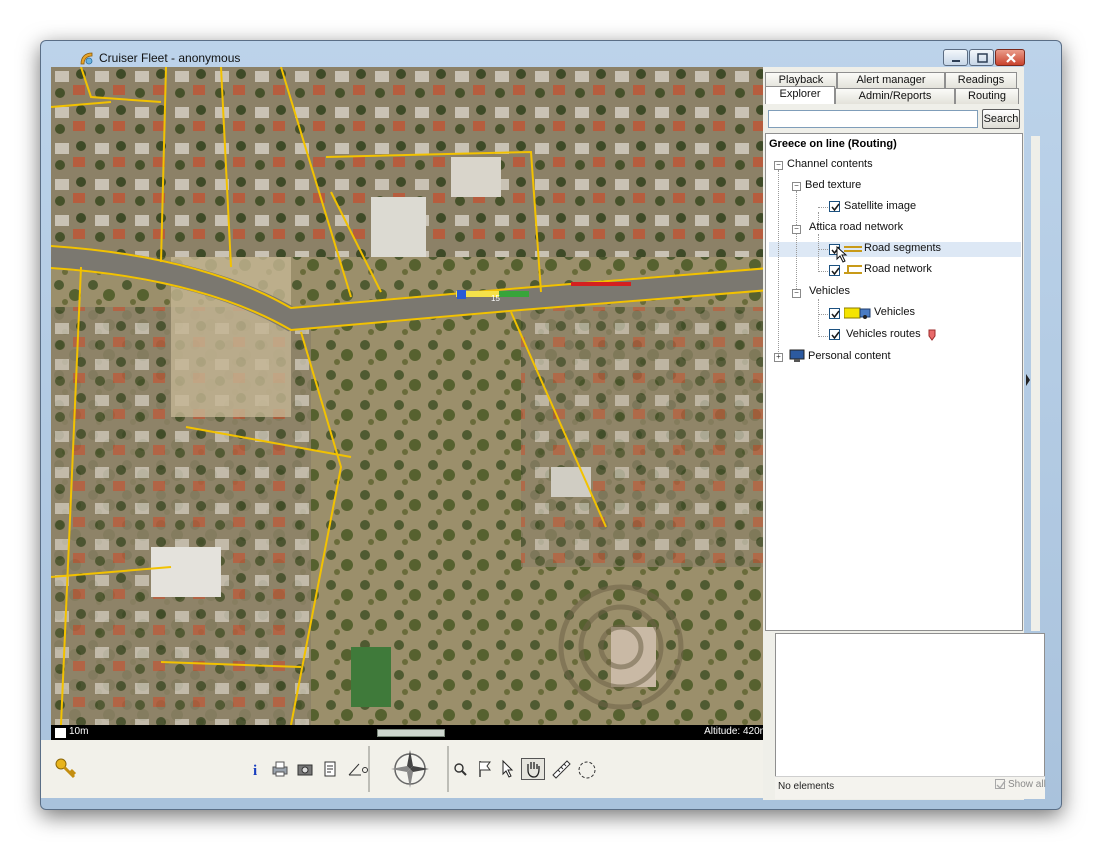  I want to click on app-icon, so click(86, 58).